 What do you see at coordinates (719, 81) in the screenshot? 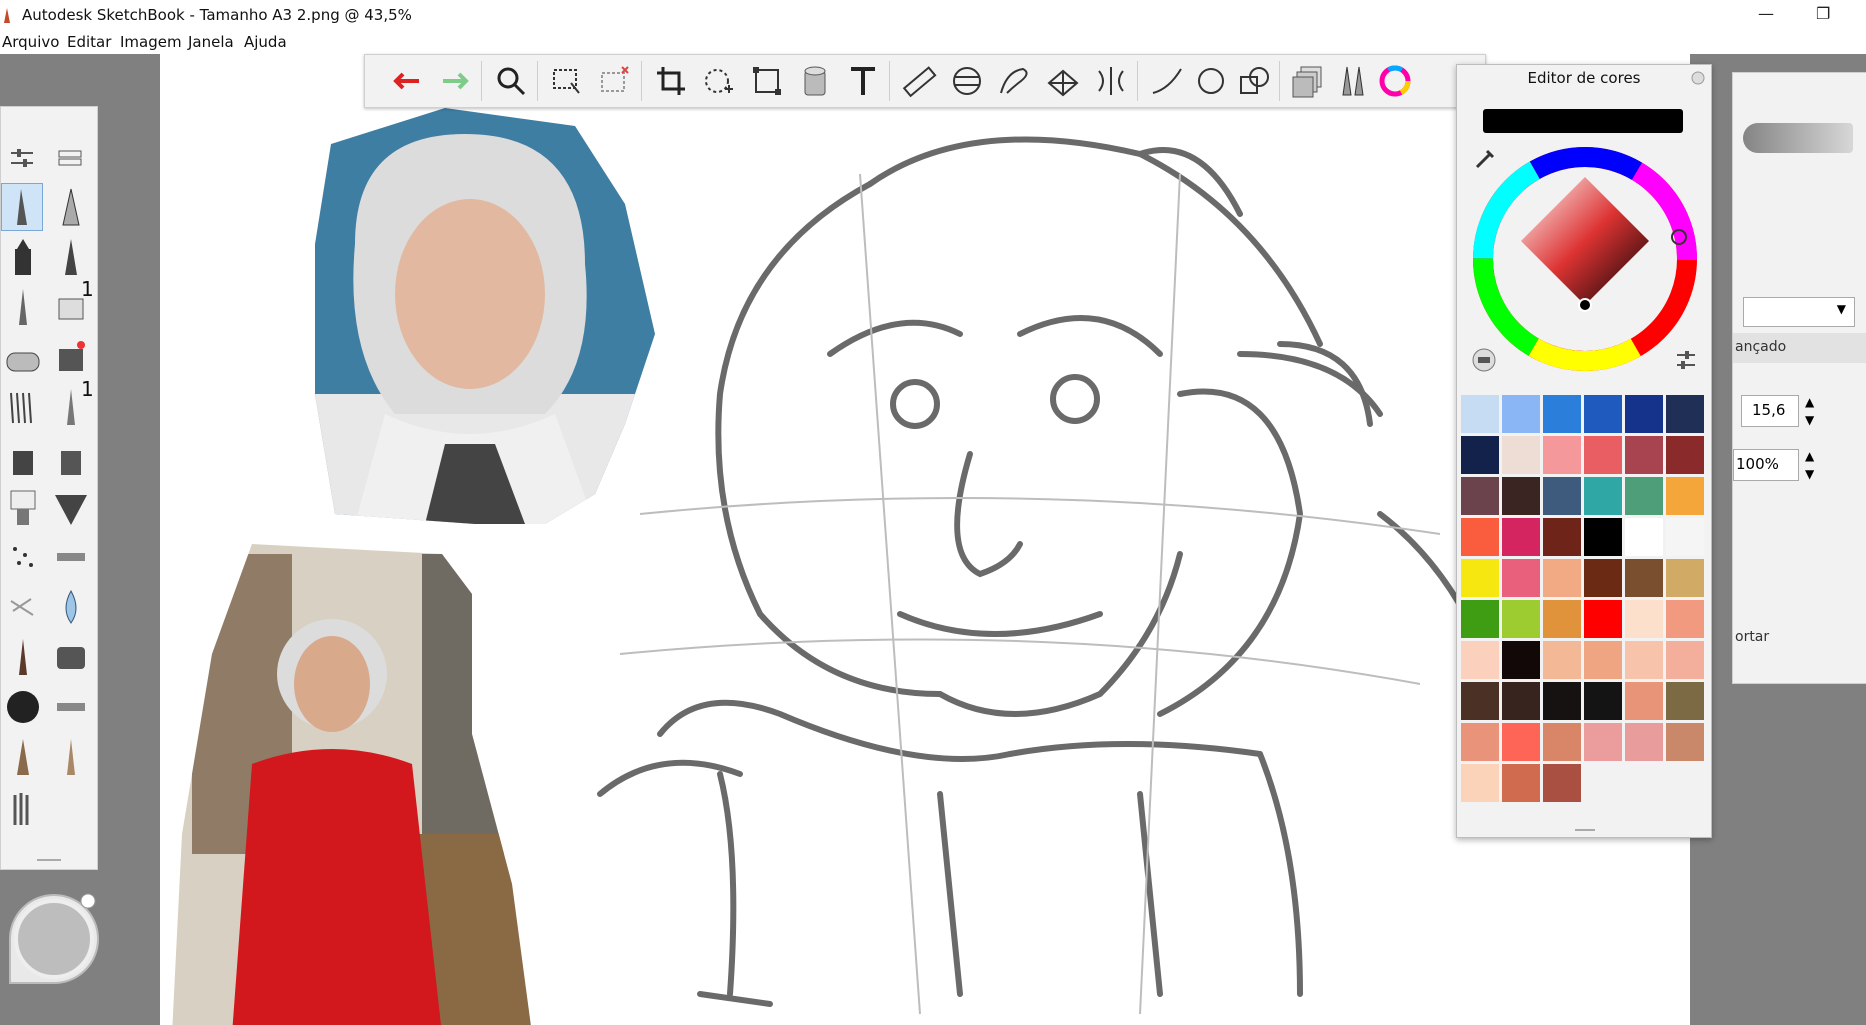
I see `transform-icon` at bounding box center [719, 81].